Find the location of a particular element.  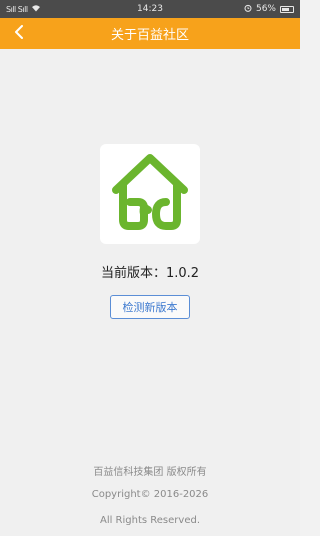

app-logo is located at coordinates (150, 194).